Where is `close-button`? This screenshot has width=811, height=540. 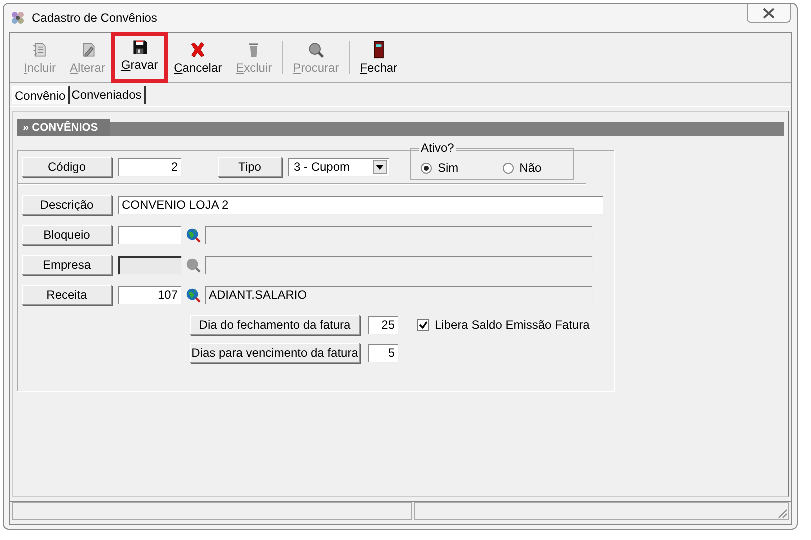 close-button is located at coordinates (769, 13).